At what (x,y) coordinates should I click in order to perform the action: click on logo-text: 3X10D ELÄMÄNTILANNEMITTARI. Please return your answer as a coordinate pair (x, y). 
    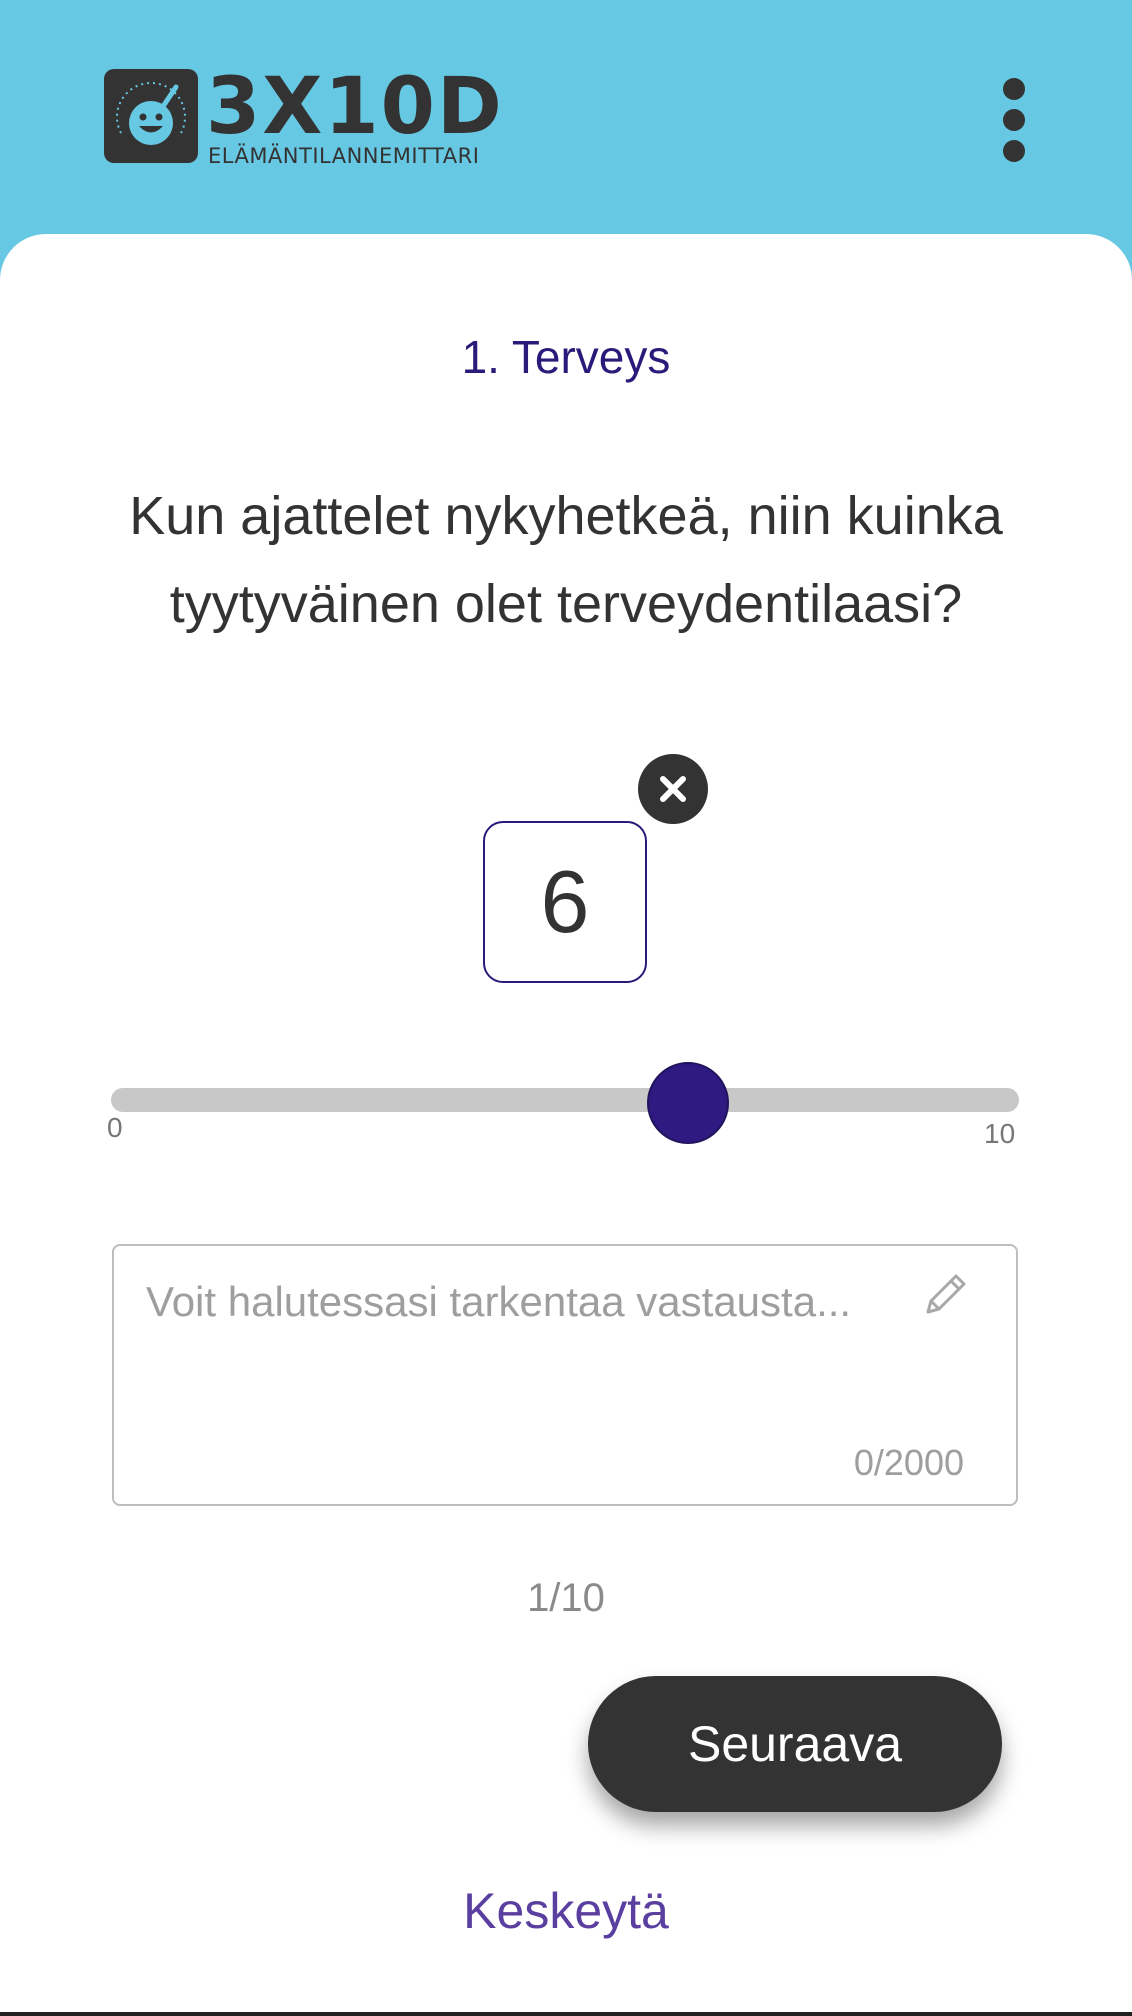
    Looking at the image, I should click on (355, 115).